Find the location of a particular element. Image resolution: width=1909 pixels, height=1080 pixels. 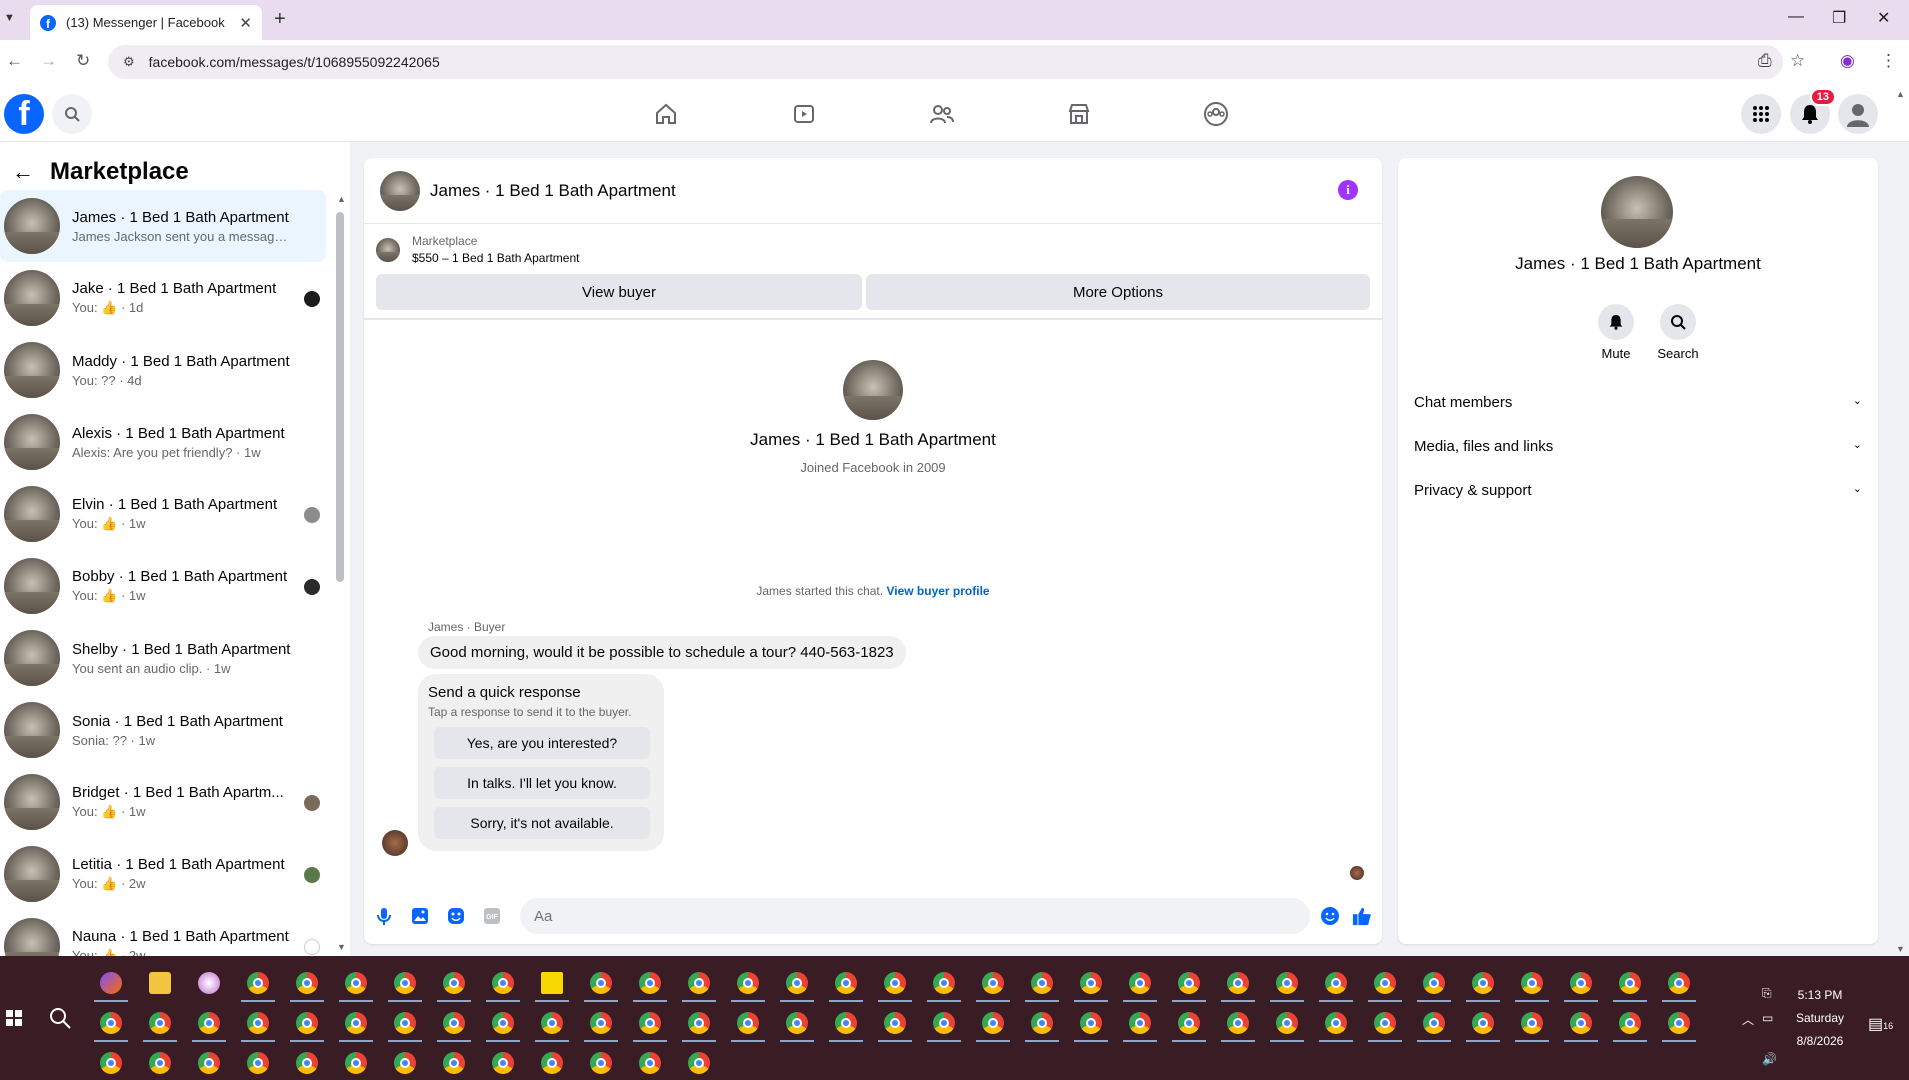

sticky-notes-taskbar-icon is located at coordinates (552, 983).